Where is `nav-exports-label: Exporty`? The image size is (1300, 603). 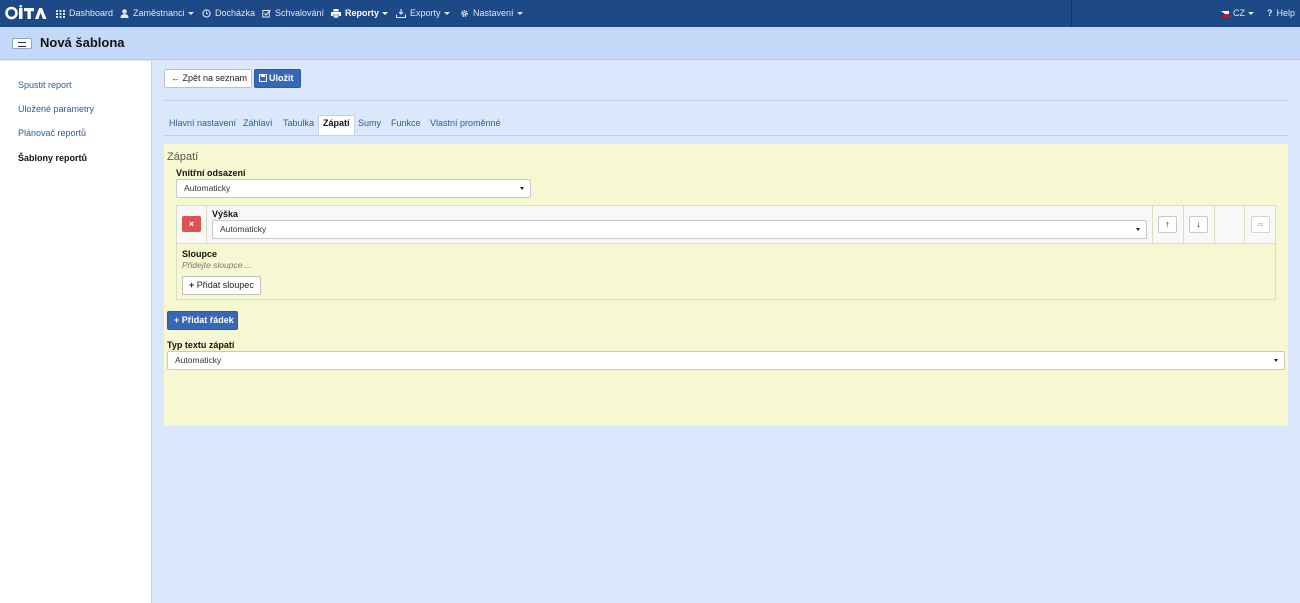 nav-exports-label: Exporty is located at coordinates (425, 13).